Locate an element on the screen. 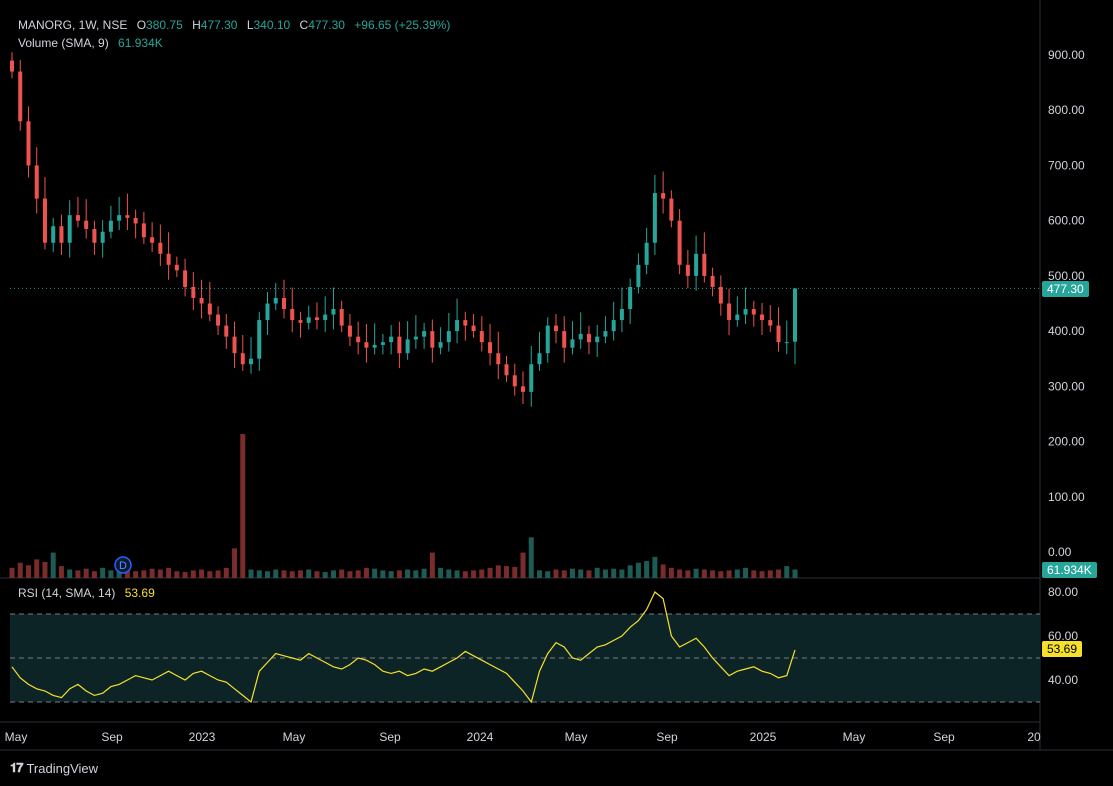  high-value: 477.30 is located at coordinates (219, 25).